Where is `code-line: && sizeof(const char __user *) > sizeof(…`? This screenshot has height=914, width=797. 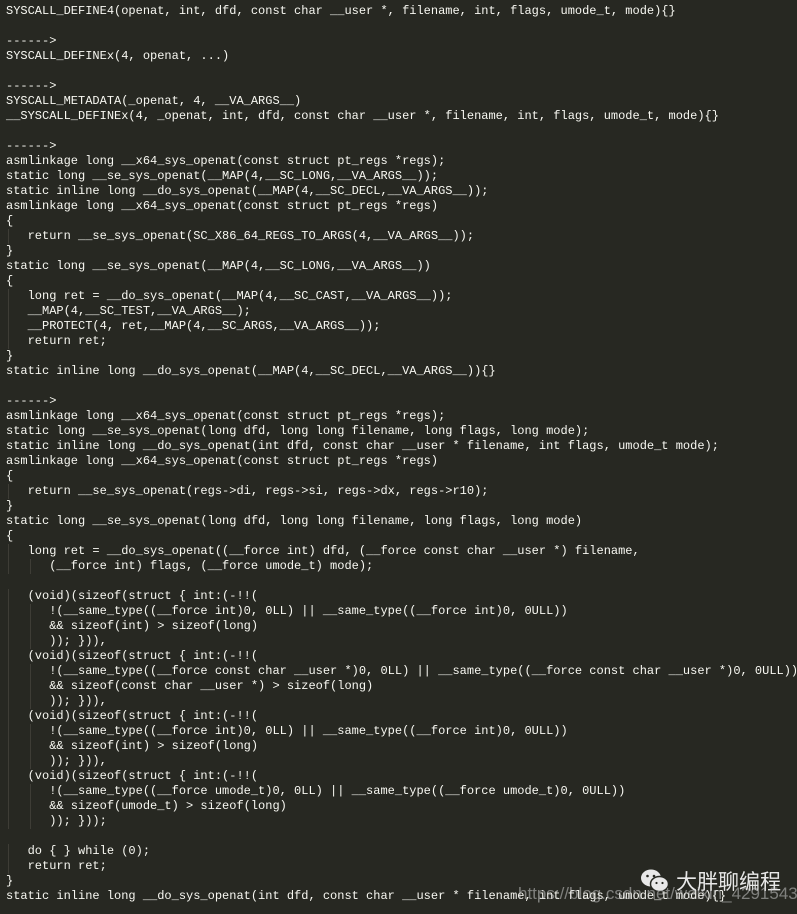
code-line: && sizeof(const char __user *) > sizeof(… is located at coordinates (190, 686).